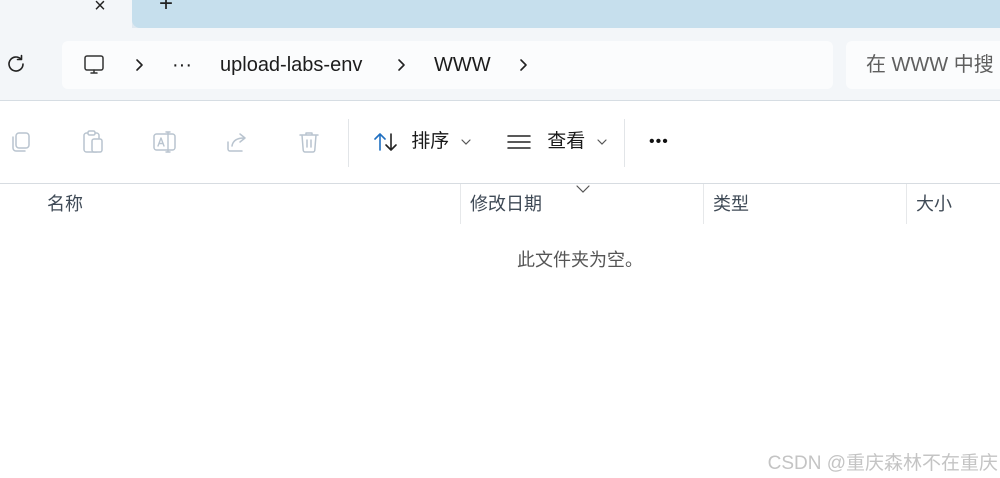  Describe the element at coordinates (519, 142) in the screenshot. I see `view-lines-icon` at that location.